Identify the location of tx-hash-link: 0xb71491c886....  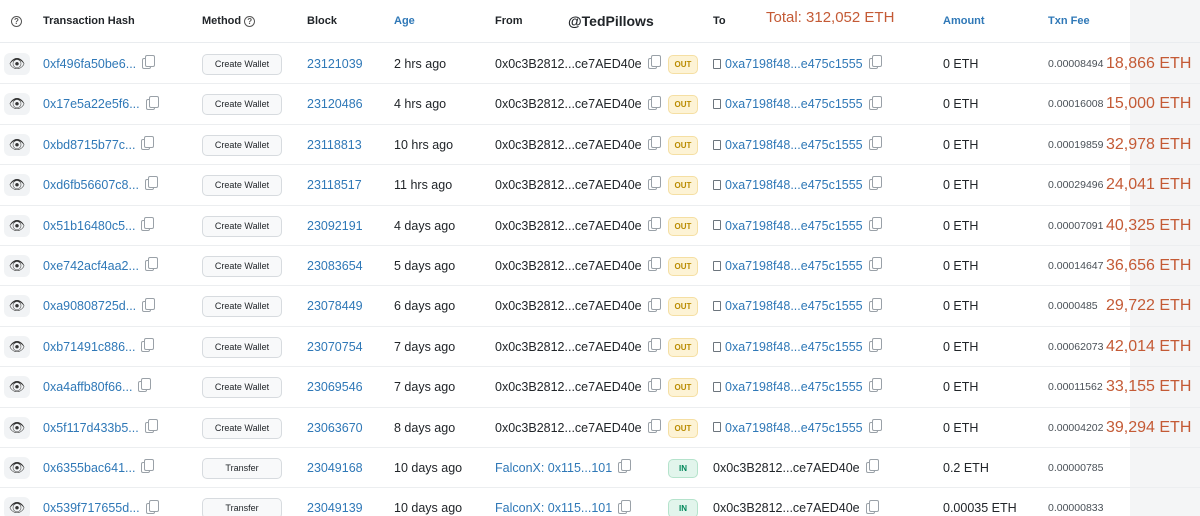
(89, 347).